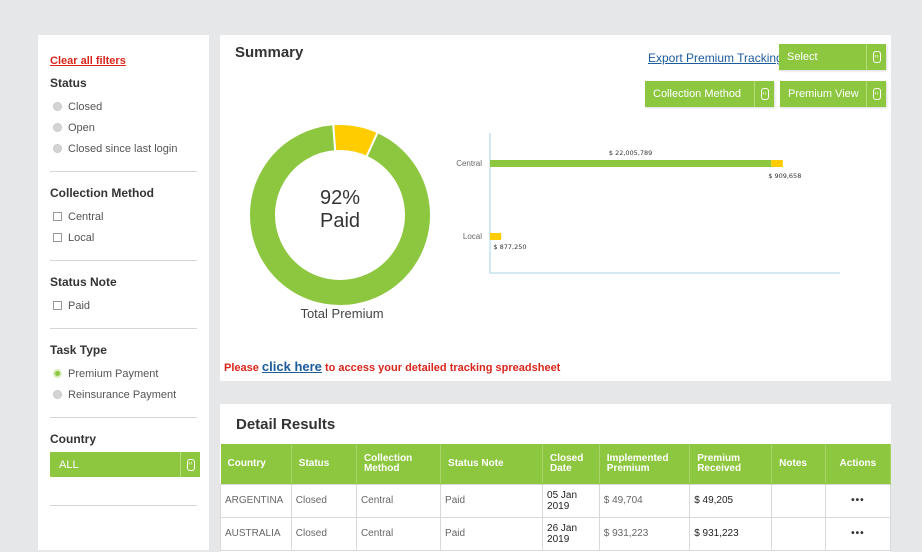 This screenshot has width=922, height=552. Describe the element at coordinates (123, 61) in the screenshot. I see `clear-all-filters-link: Clear all filters` at that location.